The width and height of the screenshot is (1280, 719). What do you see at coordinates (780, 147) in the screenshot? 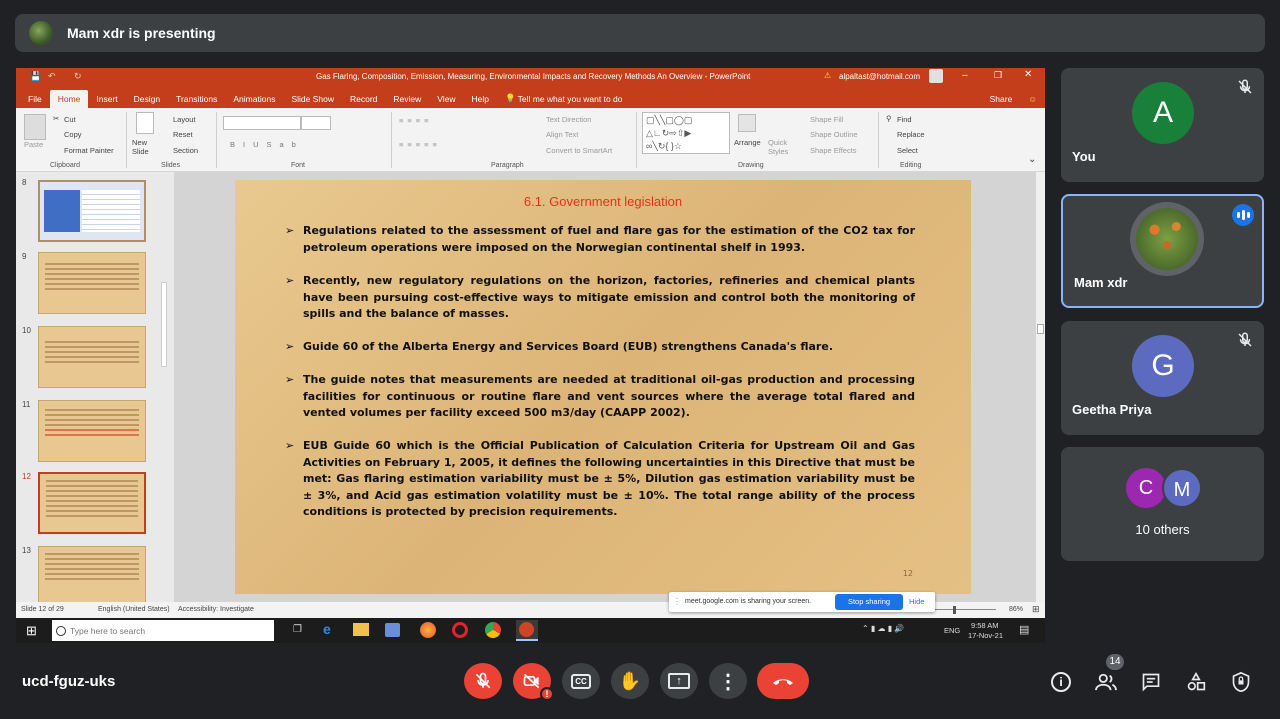
I see `quick-styles-button: Quick Styles` at bounding box center [780, 147].